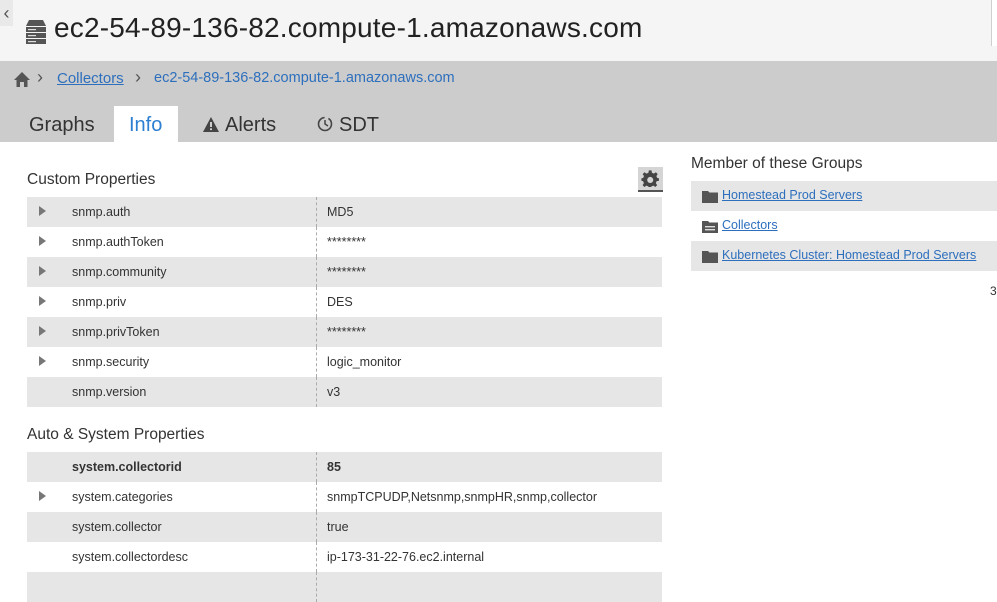 This screenshot has width=997, height=602. What do you see at coordinates (340, 302) in the screenshot?
I see `property-value: DES` at bounding box center [340, 302].